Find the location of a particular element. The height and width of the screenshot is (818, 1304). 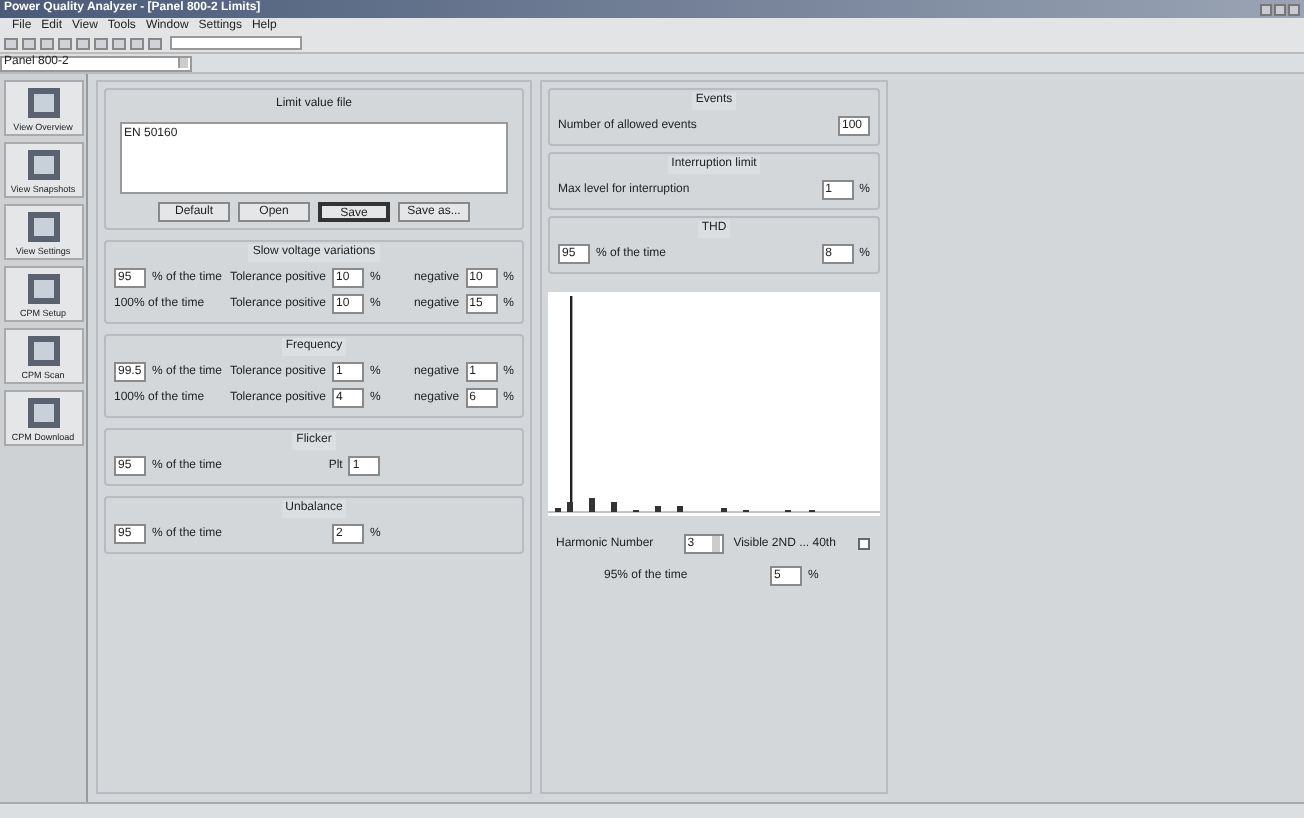

caret-icon is located at coordinates (183, 63).